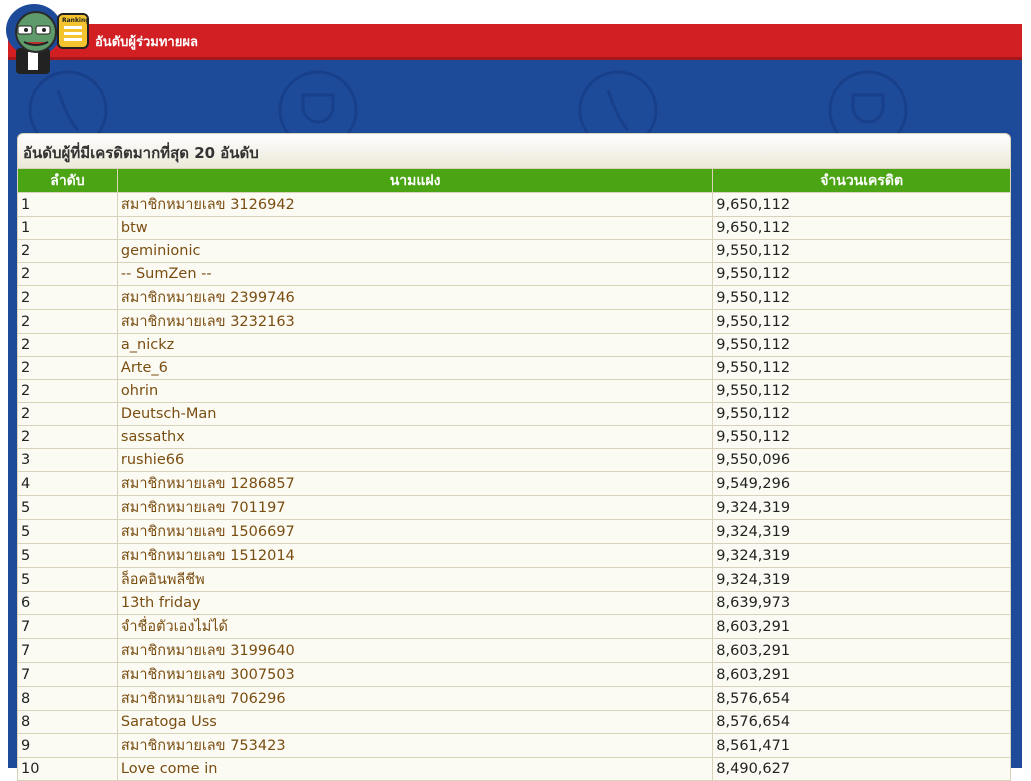 The width and height of the screenshot is (1031, 781). I want to click on table-row: 7 สมาชิกหมายเลข 3199640 8,603,291, so click(514, 650).